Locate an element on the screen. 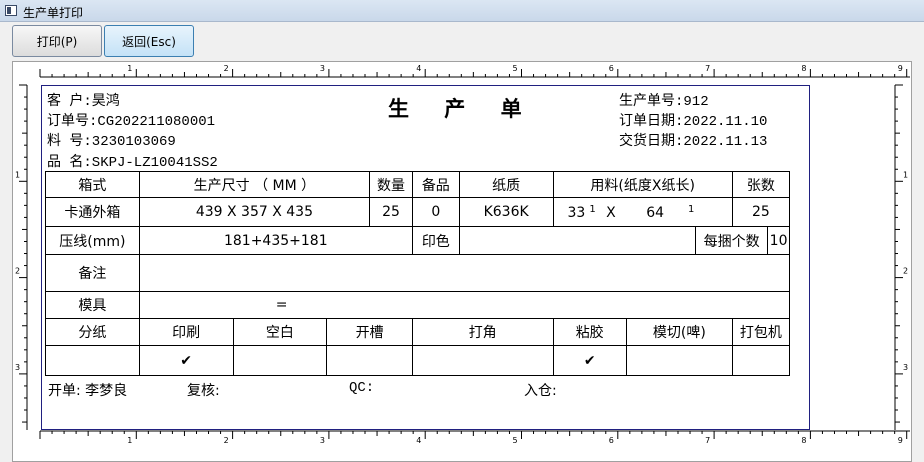 The height and width of the screenshot is (462, 924). order-date-field: 订单日期:2022.11.10 is located at coordinates (693, 122).